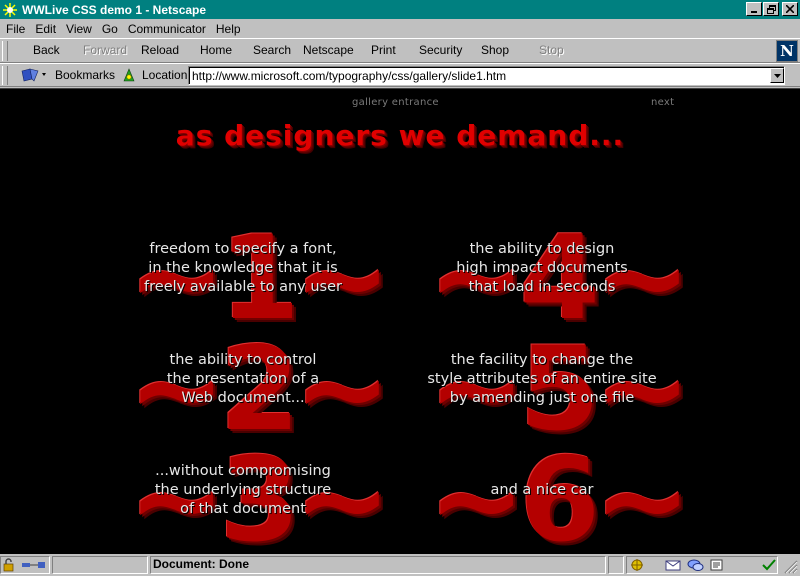 This screenshot has height=576, width=800. I want to click on item-2-line-2: the presentation of a, so click(243, 379).